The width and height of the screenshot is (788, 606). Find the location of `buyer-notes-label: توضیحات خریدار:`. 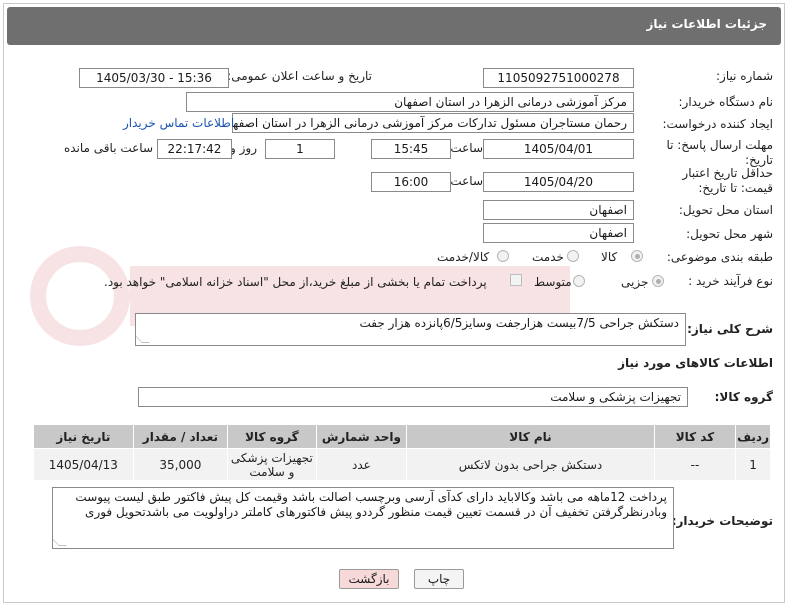

buyer-notes-label: توضیحات خریدار: is located at coordinates (722, 521).